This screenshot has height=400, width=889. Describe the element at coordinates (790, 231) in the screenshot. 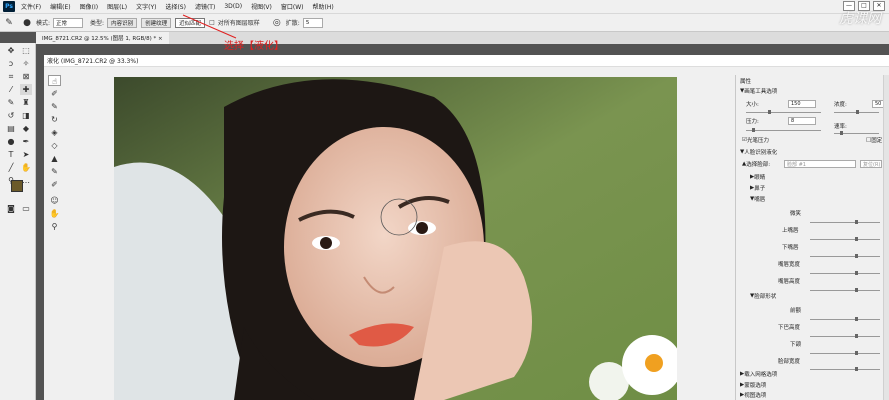

I see `upper-lip-label: 上嘴唇` at that location.